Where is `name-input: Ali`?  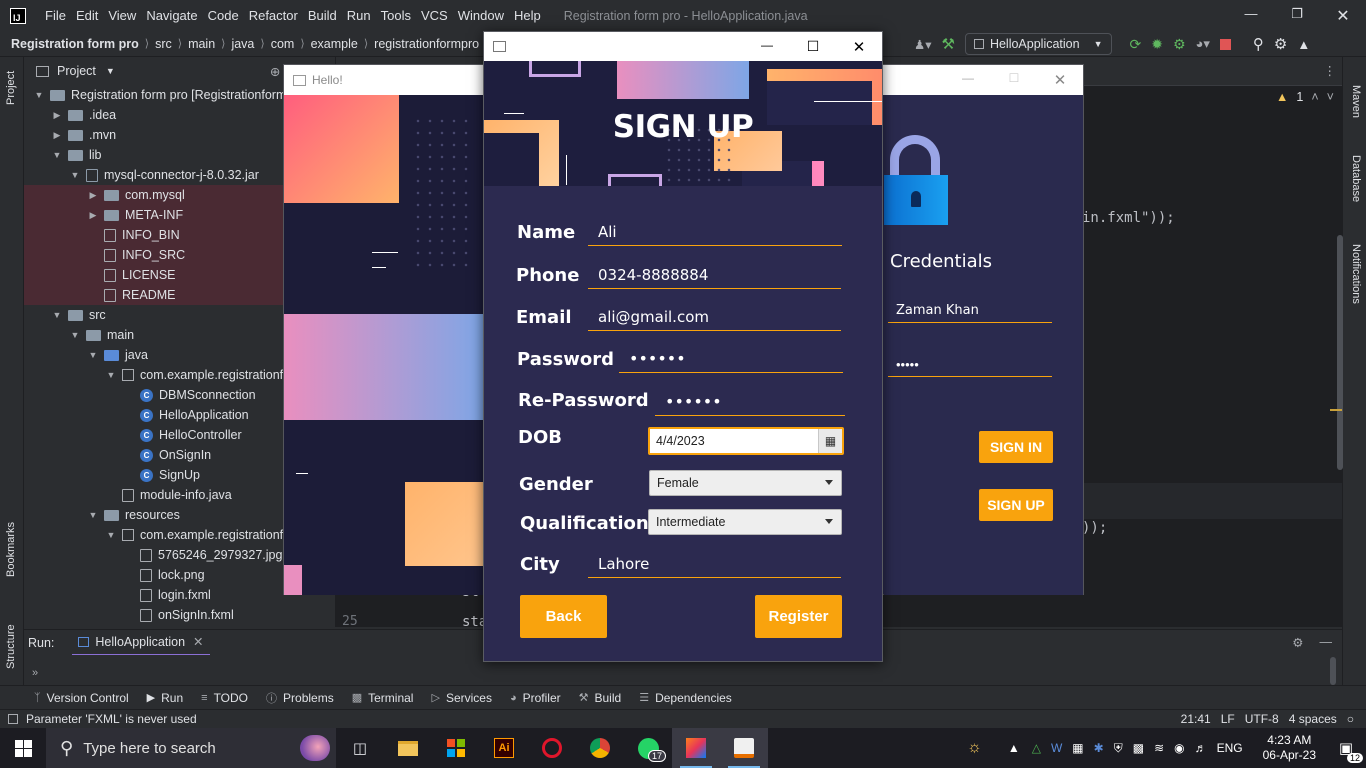 name-input: Ali is located at coordinates (715, 232).